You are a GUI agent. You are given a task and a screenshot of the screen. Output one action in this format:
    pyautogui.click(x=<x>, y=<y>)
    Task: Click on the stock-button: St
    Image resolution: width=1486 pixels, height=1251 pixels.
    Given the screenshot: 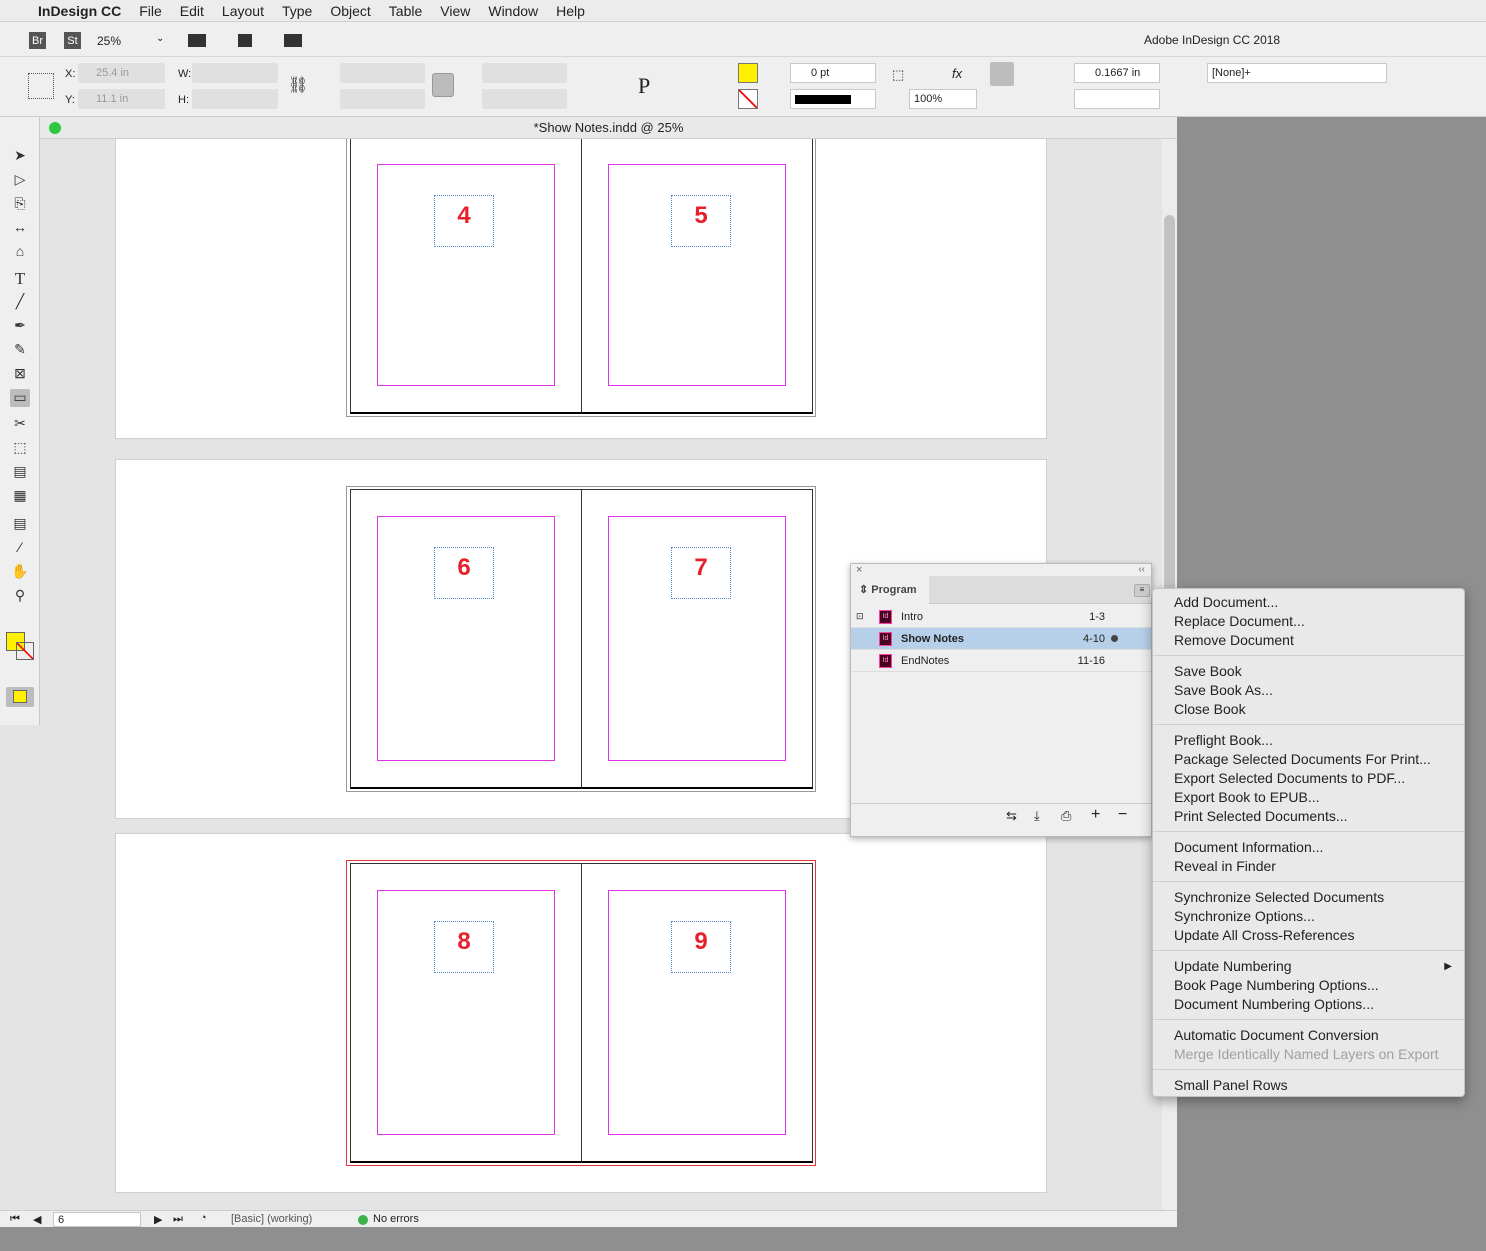 What is the action you would take?
    pyautogui.click(x=72, y=40)
    